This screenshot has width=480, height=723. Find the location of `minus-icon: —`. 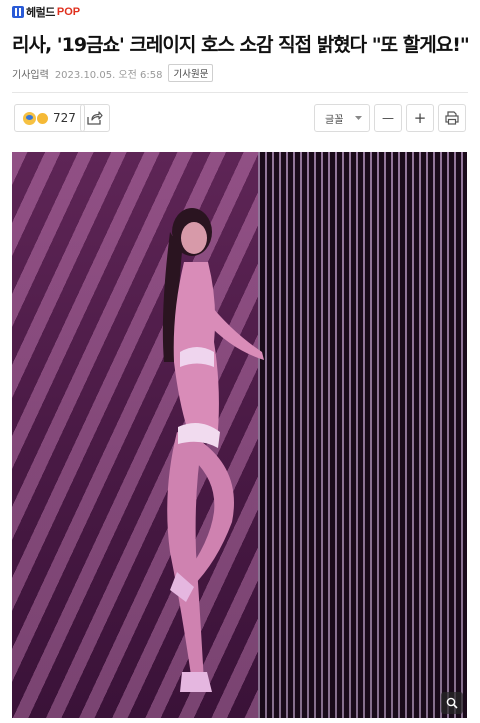

minus-icon: — is located at coordinates (388, 118).